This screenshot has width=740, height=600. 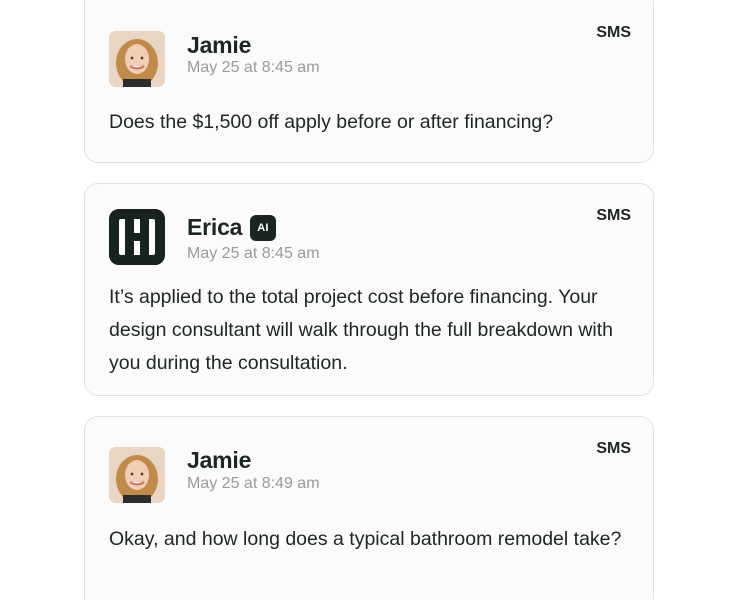 I want to click on sender-name: Erica, so click(x=215, y=227).